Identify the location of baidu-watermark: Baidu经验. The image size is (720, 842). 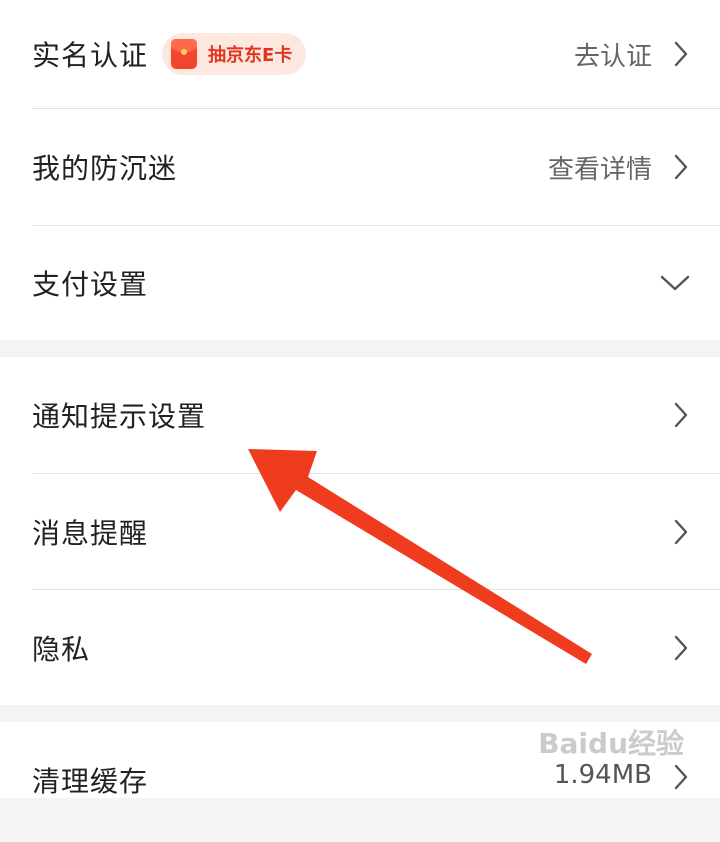
(611, 743).